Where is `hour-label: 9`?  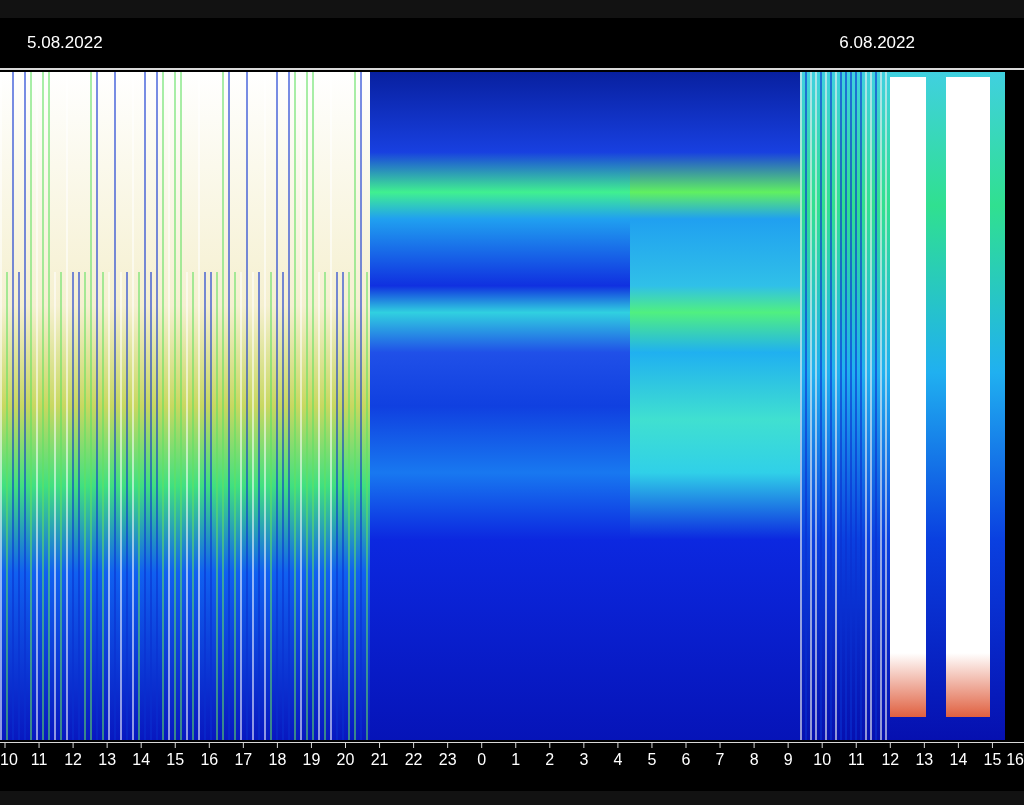 hour-label: 9 is located at coordinates (788, 759).